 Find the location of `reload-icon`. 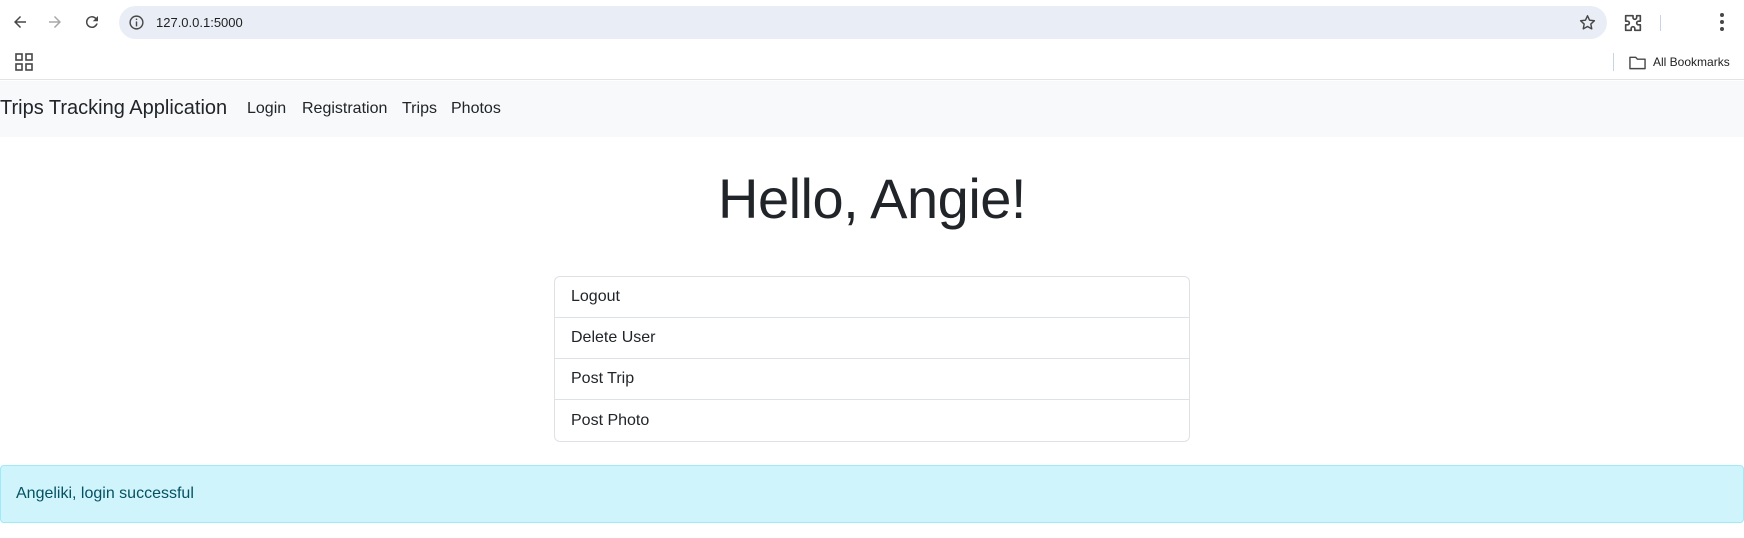

reload-icon is located at coordinates (91, 22).